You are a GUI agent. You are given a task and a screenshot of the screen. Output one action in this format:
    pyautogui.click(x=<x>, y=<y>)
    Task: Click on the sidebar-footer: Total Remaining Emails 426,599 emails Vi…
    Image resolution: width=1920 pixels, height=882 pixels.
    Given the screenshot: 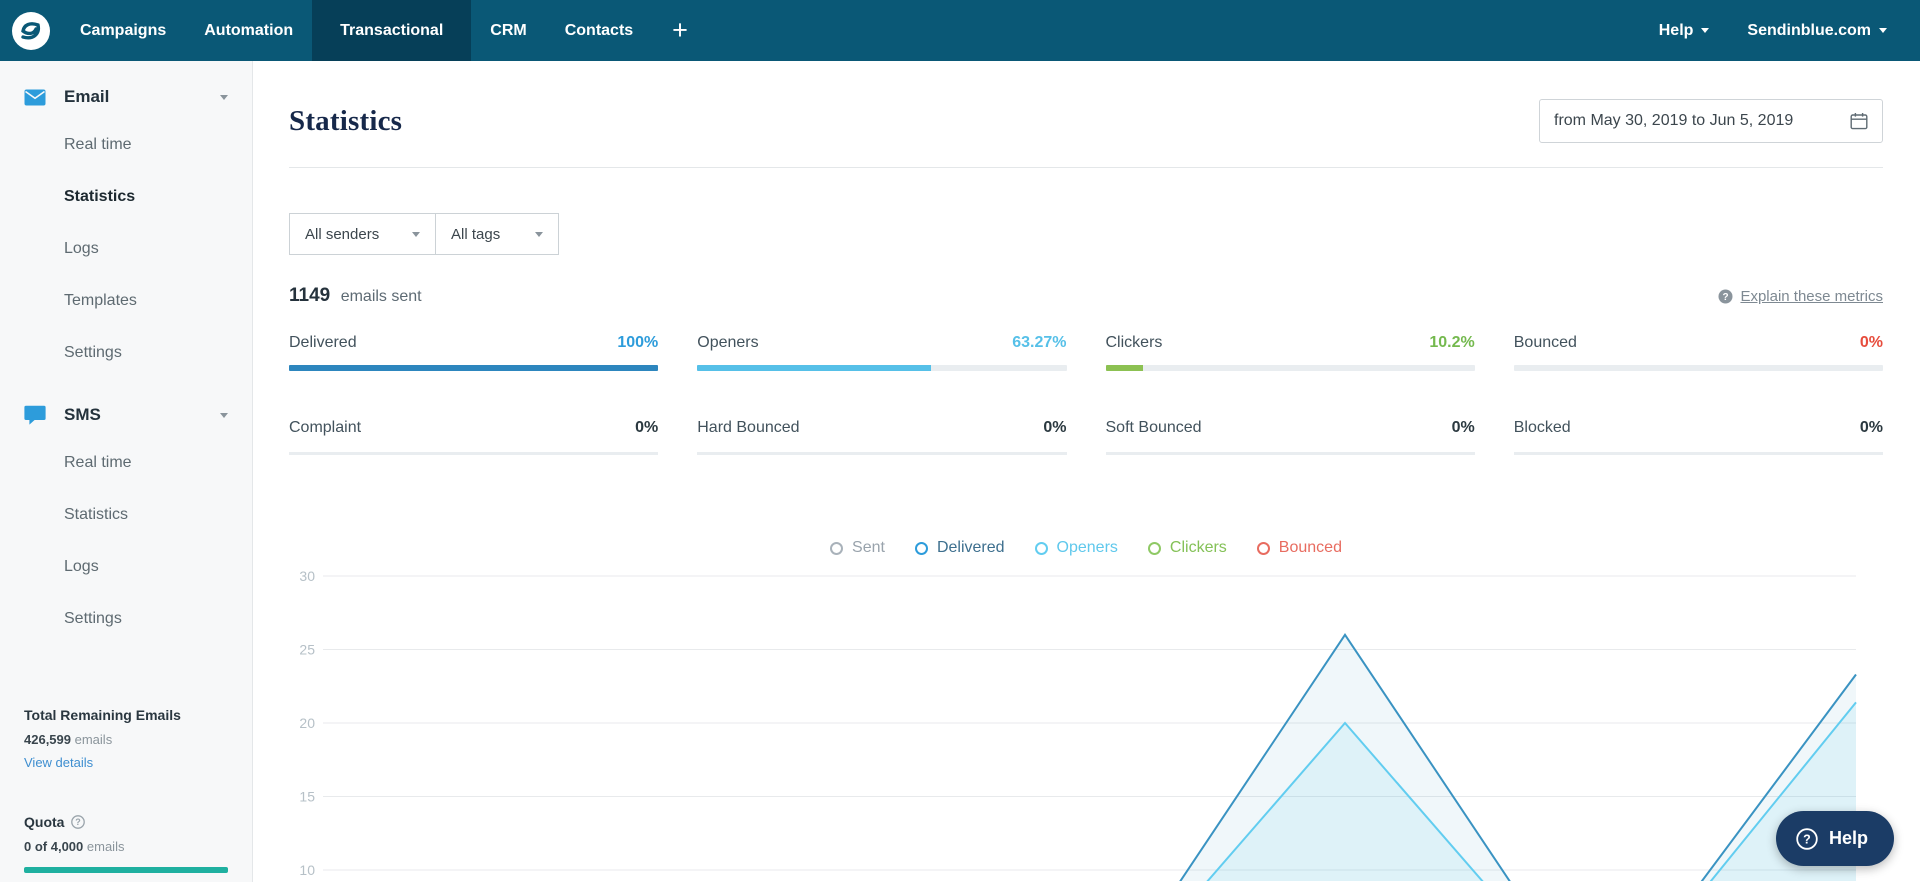 What is the action you would take?
    pyautogui.click(x=126, y=759)
    